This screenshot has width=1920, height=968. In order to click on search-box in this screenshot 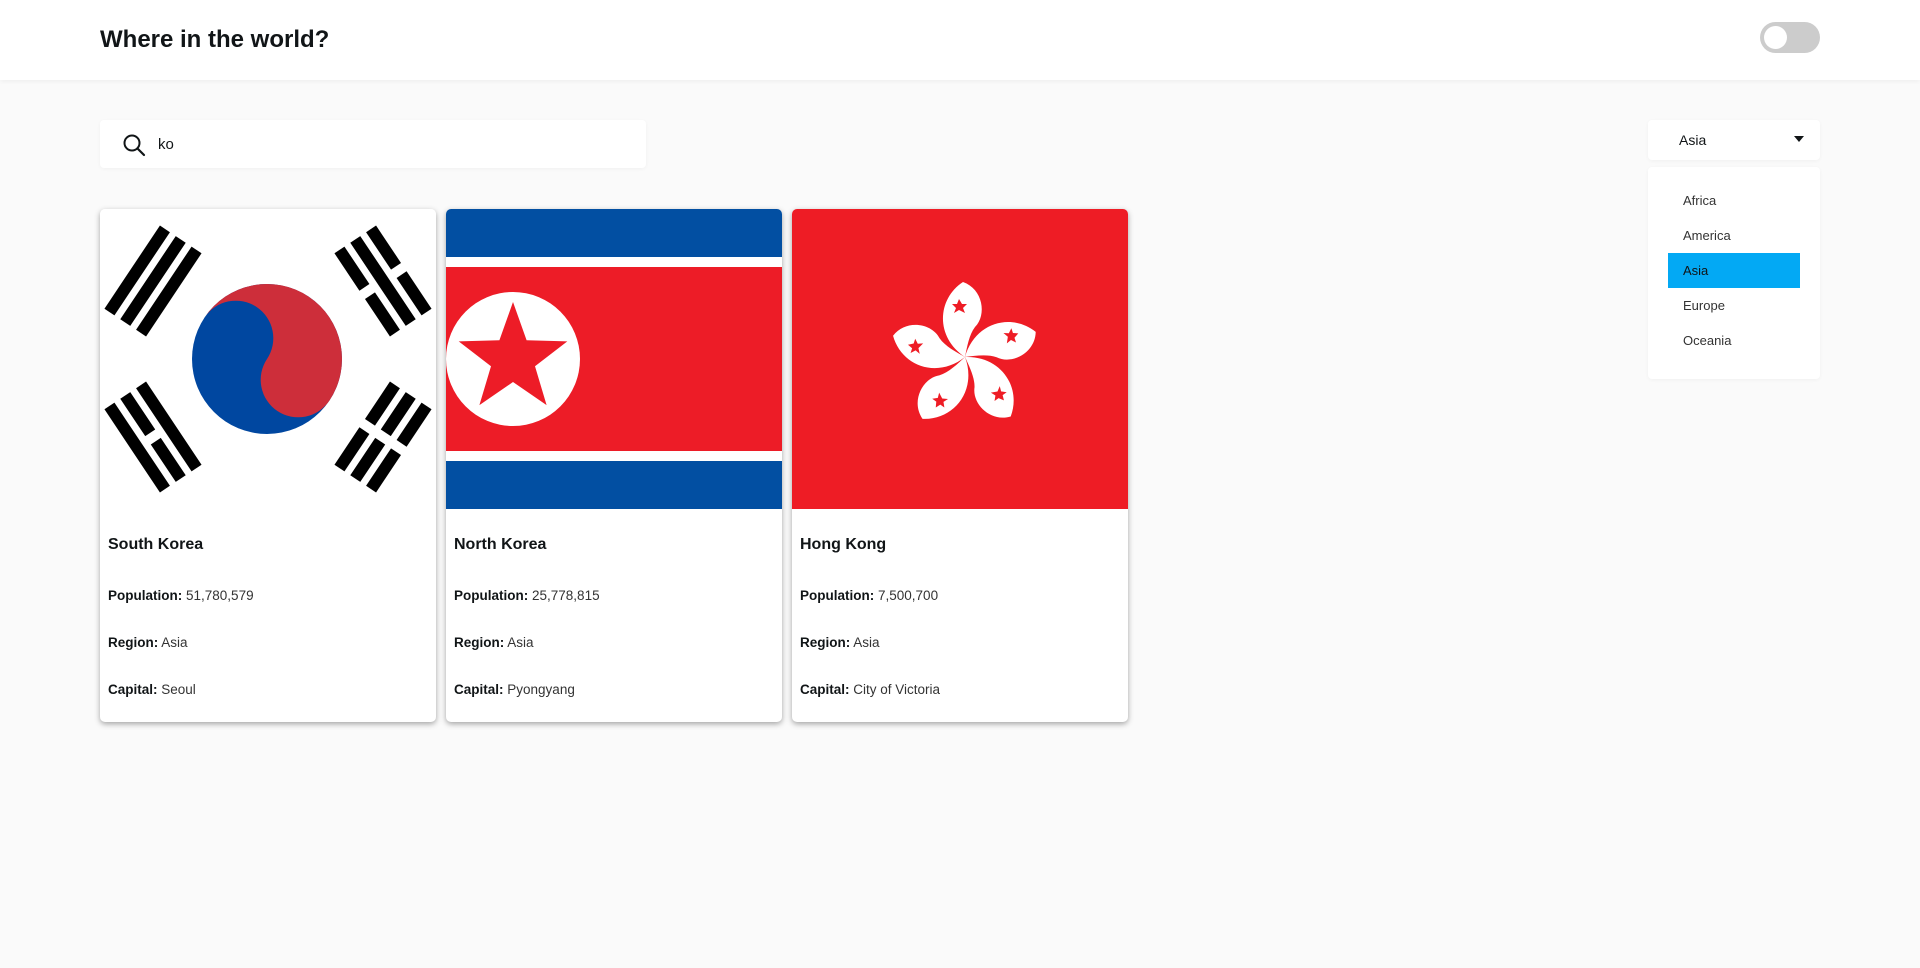, I will do `click(373, 144)`.